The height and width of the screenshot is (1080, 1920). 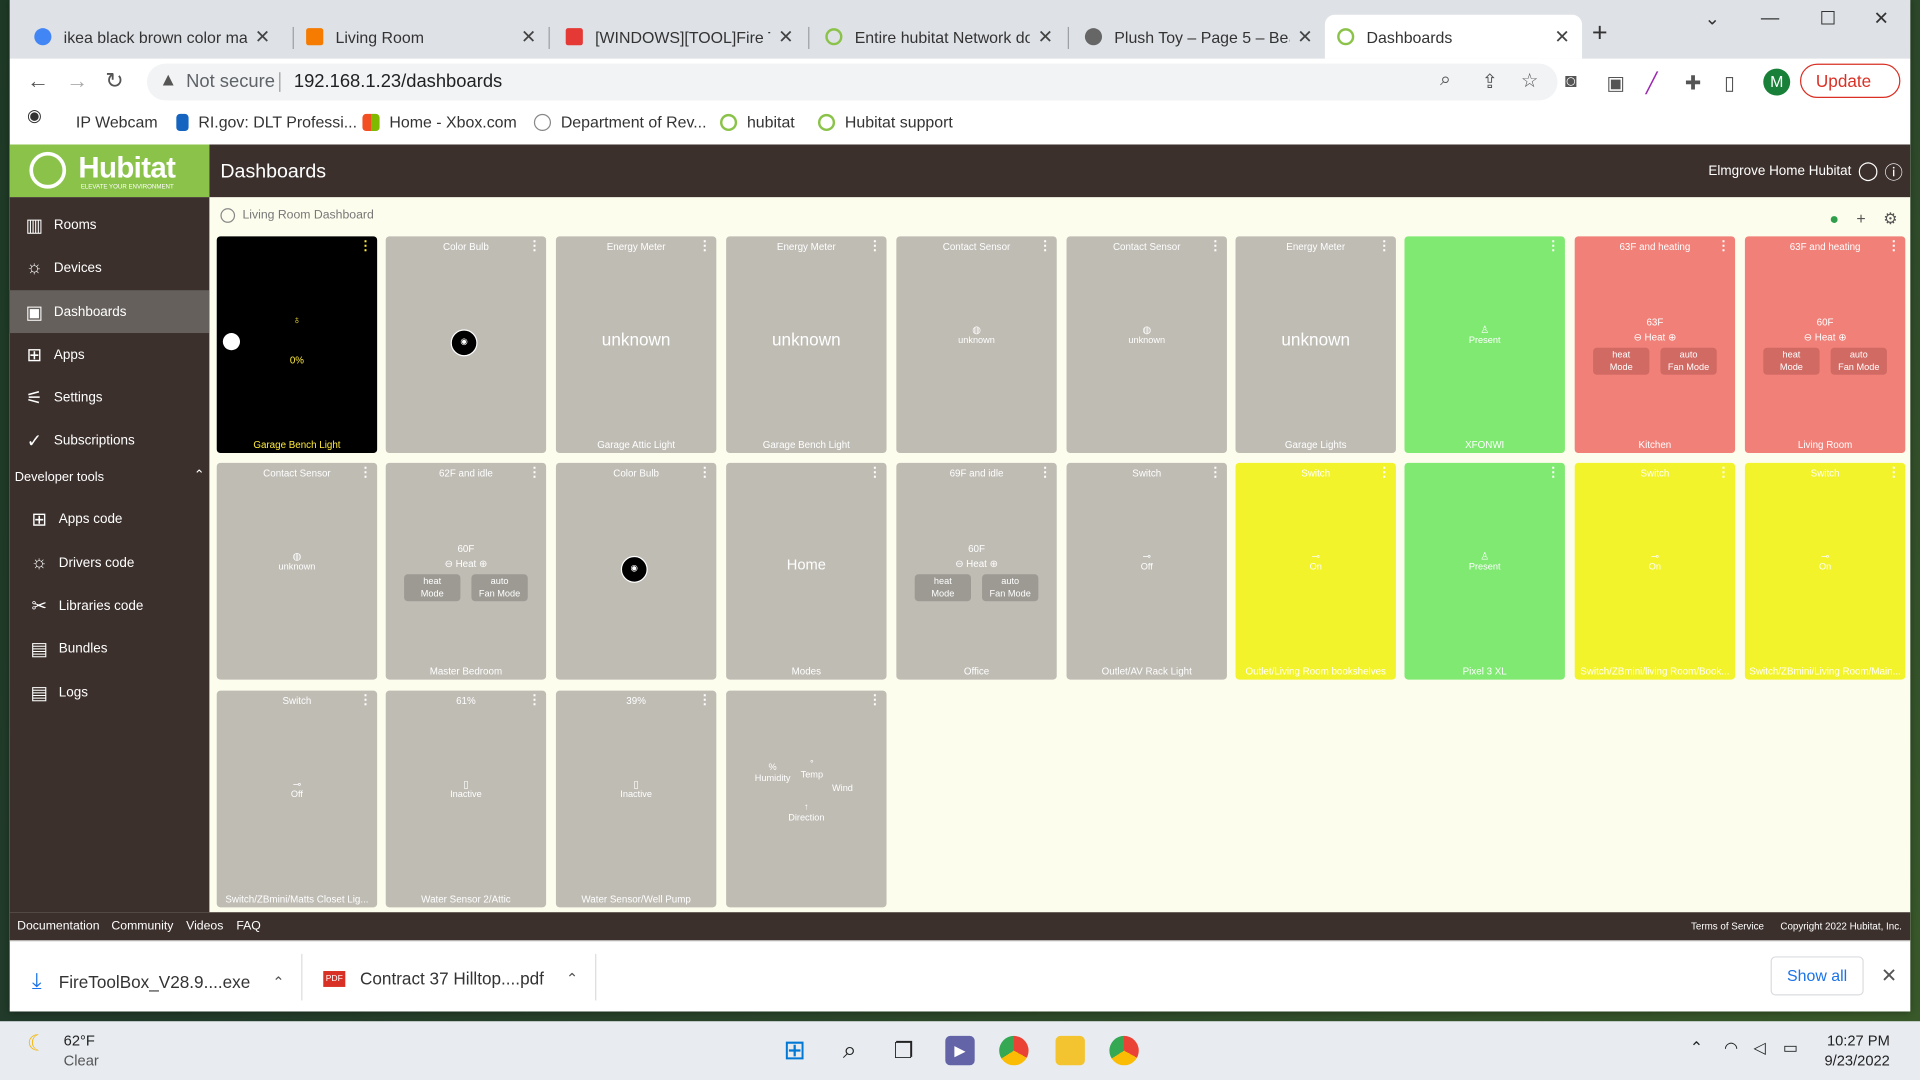 What do you see at coordinates (110, 605) in the screenshot?
I see `sidebar-item-libraries-code: ✂ Libraries code` at bounding box center [110, 605].